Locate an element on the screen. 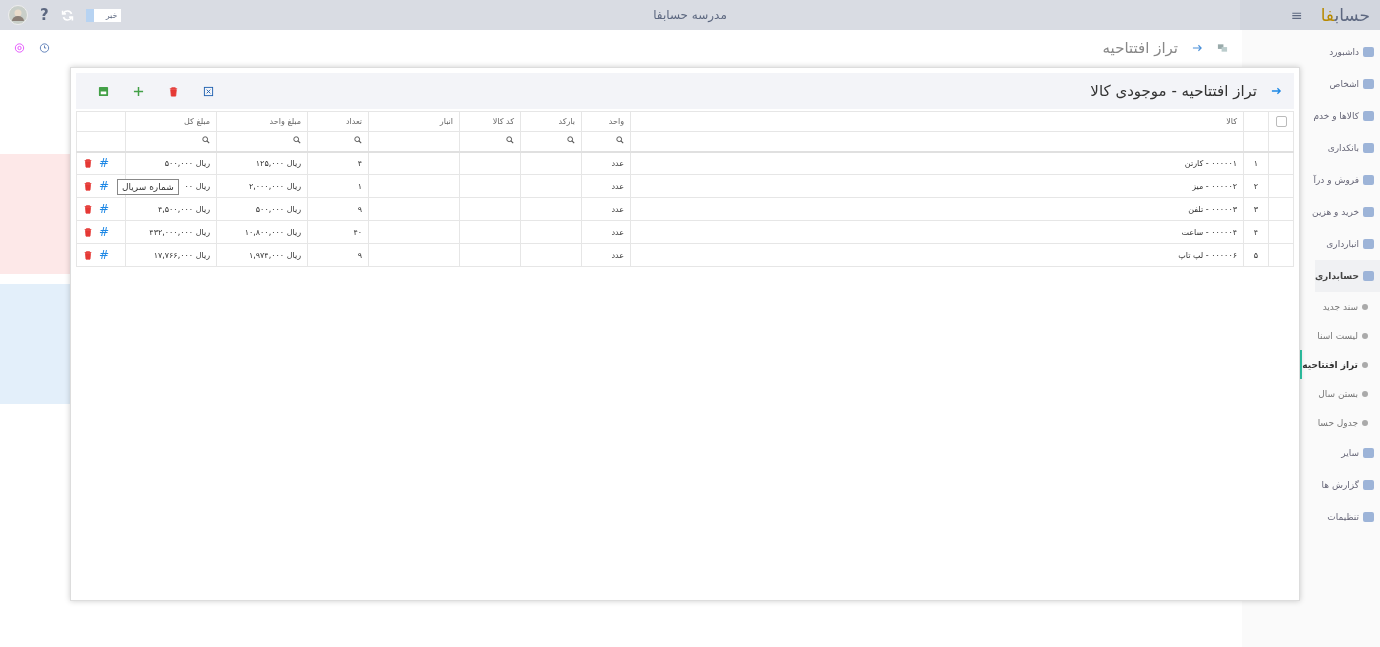 This screenshot has height=647, width=1380. sidebar-item: لیست اسنا is located at coordinates (1348, 335).